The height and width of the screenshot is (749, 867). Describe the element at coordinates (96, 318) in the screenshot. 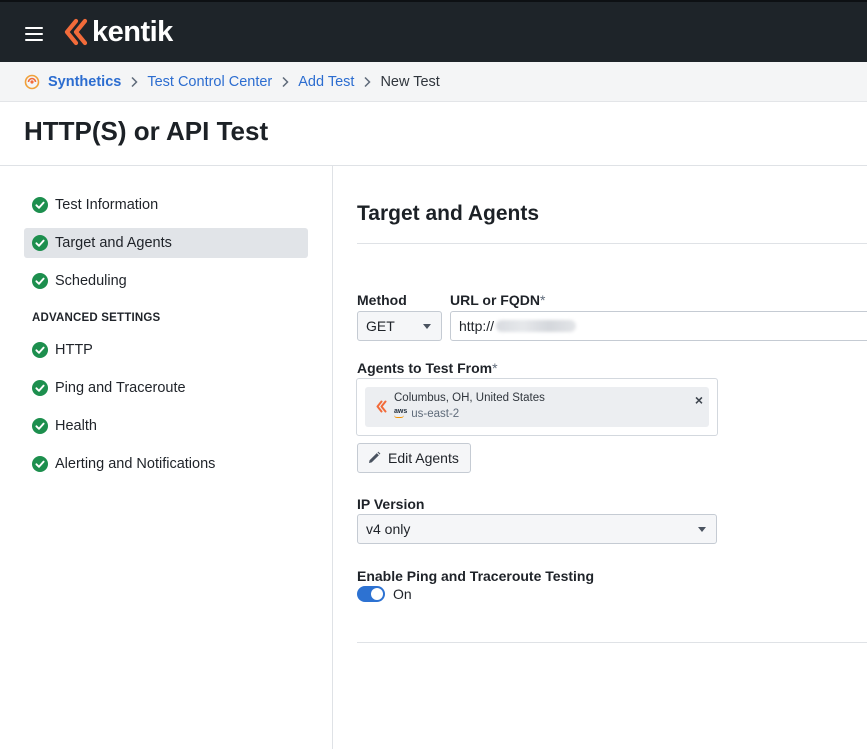

I see `advanced-settings-heading: ADVANCED SETTINGS` at that location.